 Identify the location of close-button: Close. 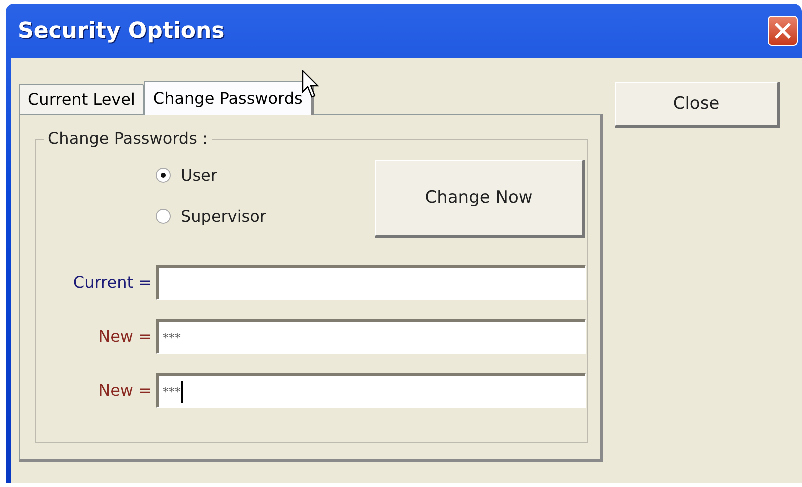
(697, 105).